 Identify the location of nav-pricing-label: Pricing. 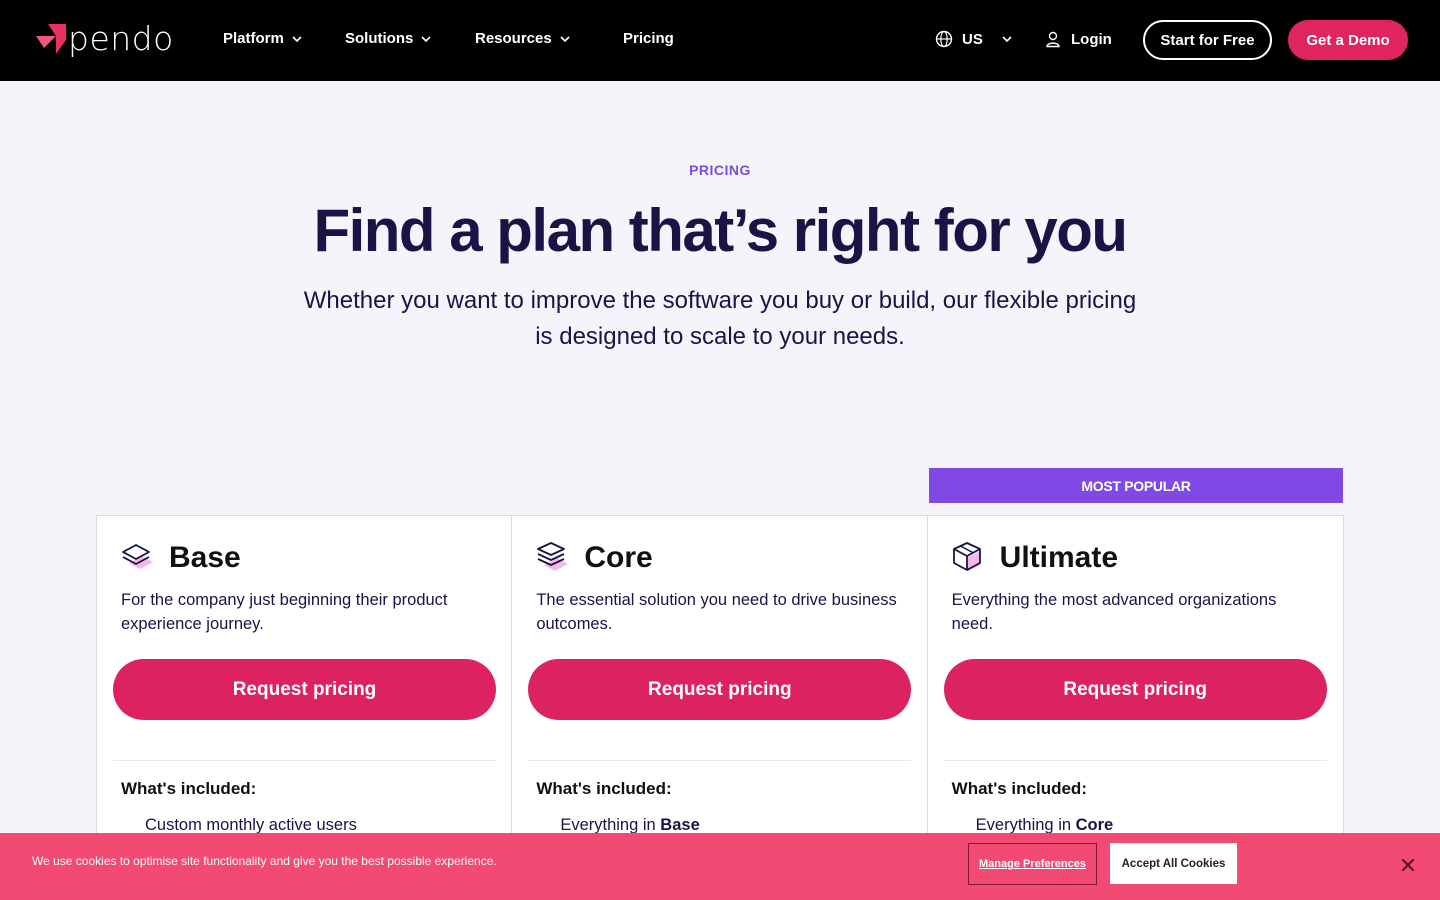
(648, 38).